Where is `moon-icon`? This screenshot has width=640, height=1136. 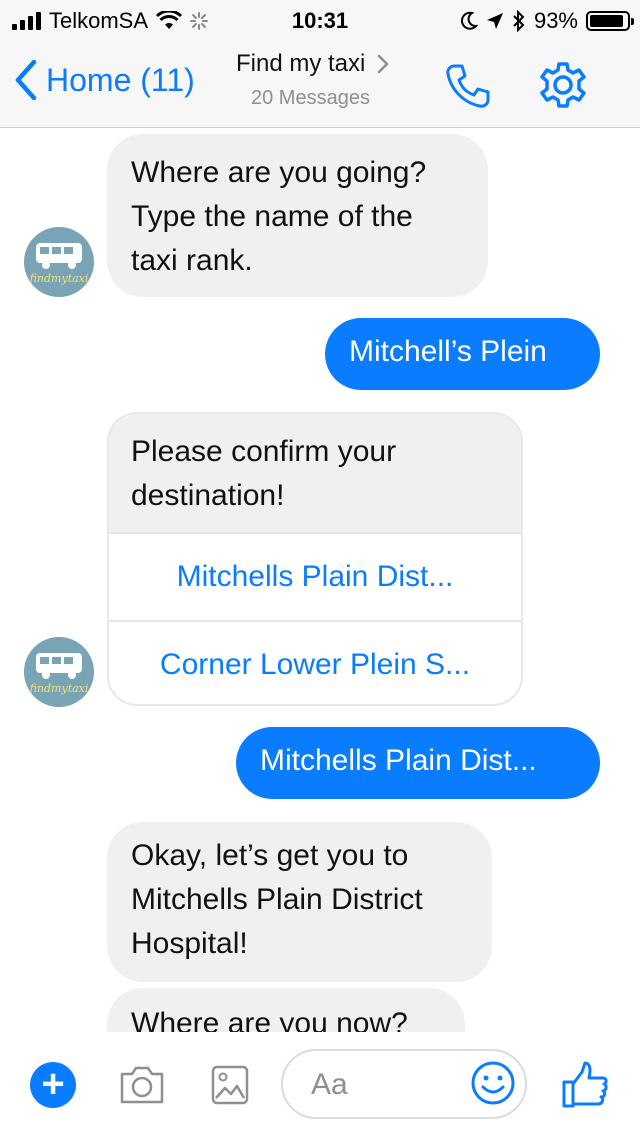 moon-icon is located at coordinates (469, 20).